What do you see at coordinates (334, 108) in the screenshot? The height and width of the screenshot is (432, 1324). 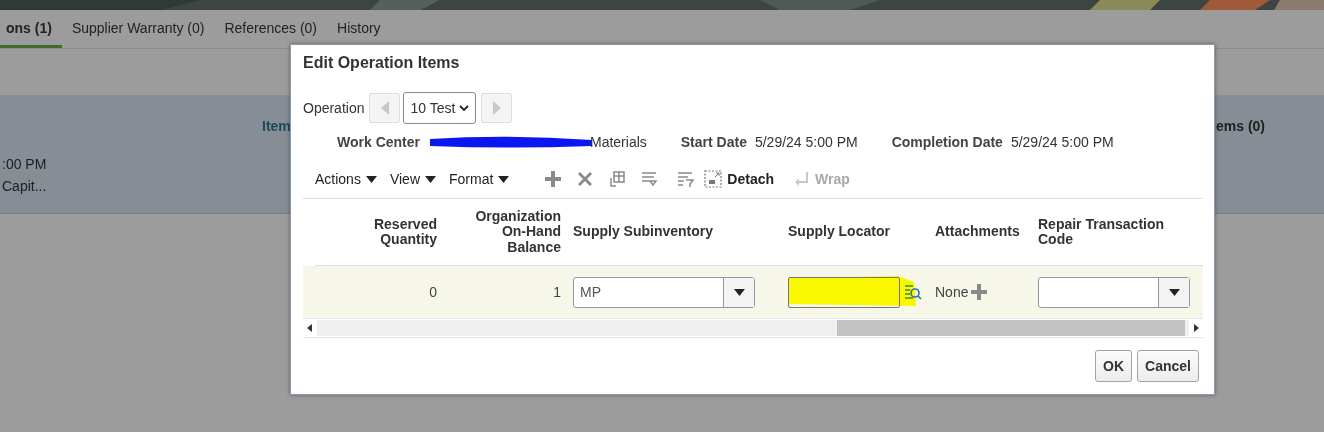 I see `operation-label: Operation` at bounding box center [334, 108].